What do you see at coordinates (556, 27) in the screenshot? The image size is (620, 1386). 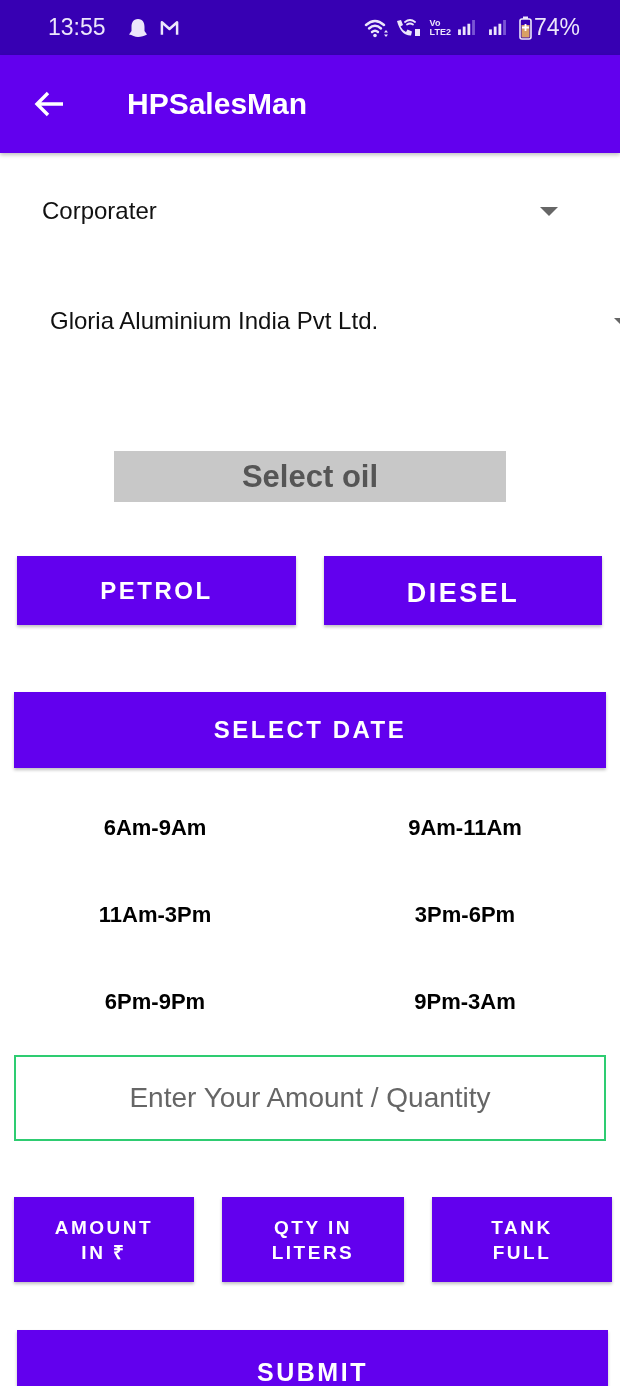 I see `battery-percent: 74%` at bounding box center [556, 27].